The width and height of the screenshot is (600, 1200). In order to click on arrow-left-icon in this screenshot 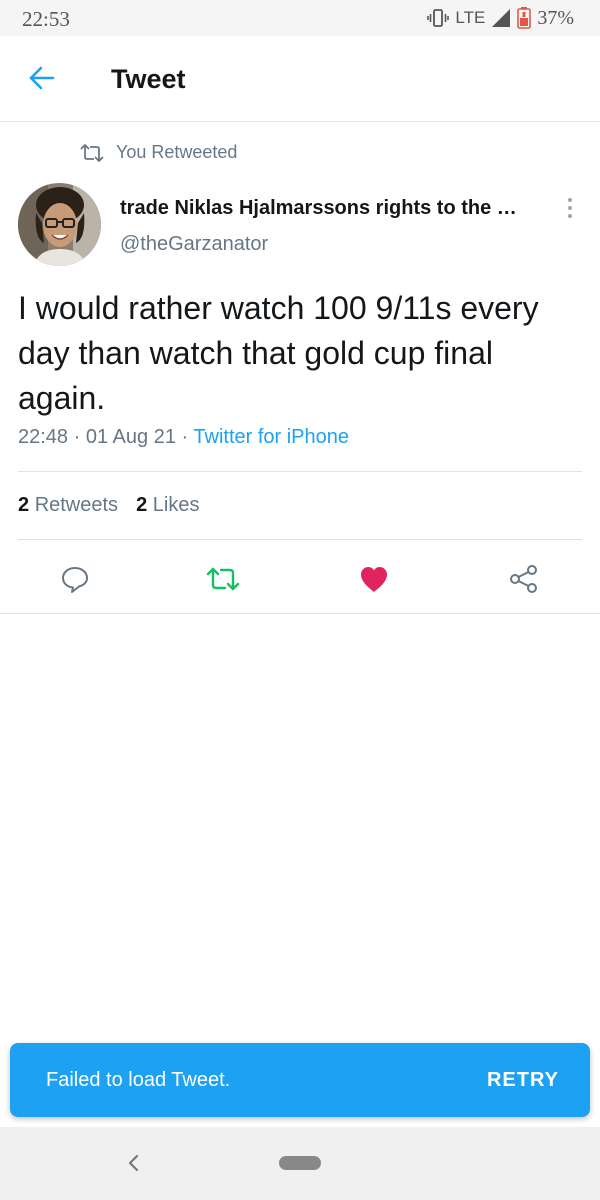, I will do `click(42, 78)`.